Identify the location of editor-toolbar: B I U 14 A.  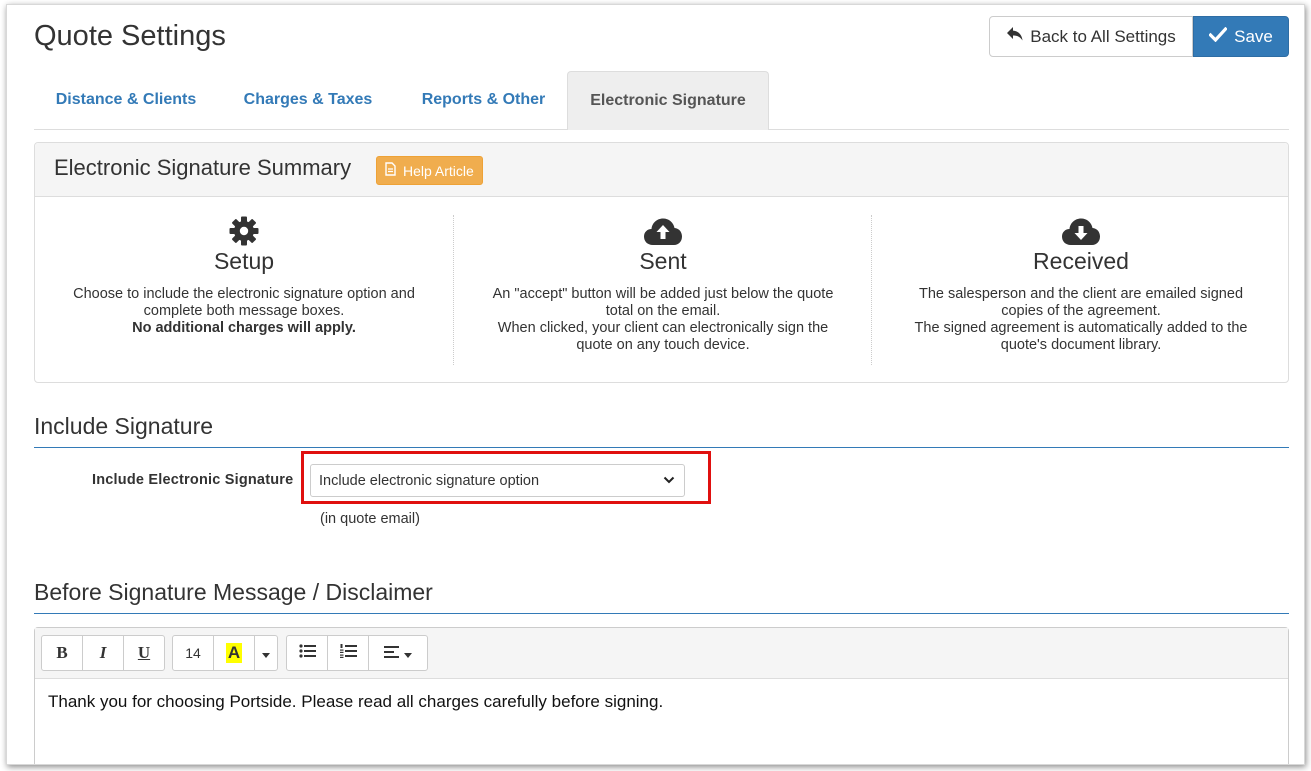
(661, 653).